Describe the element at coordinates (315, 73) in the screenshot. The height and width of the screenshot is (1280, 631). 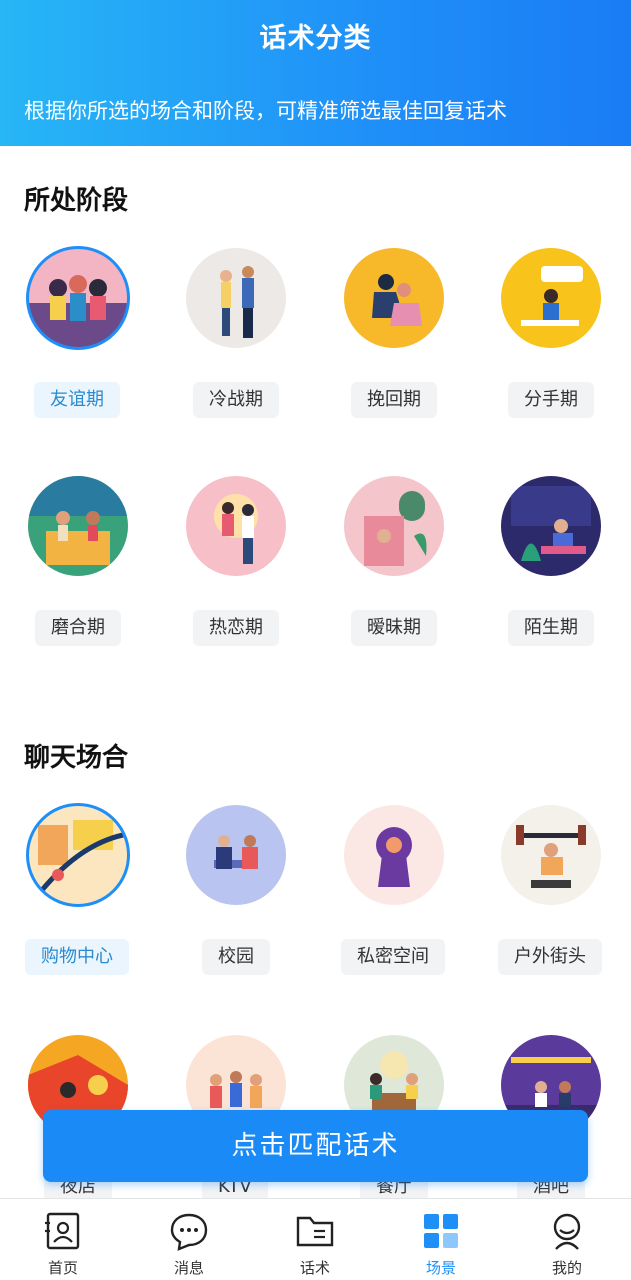
I see `header: 话术分类 根据你所选的场合和阶段，可精准筛选最佳回复话术` at that location.